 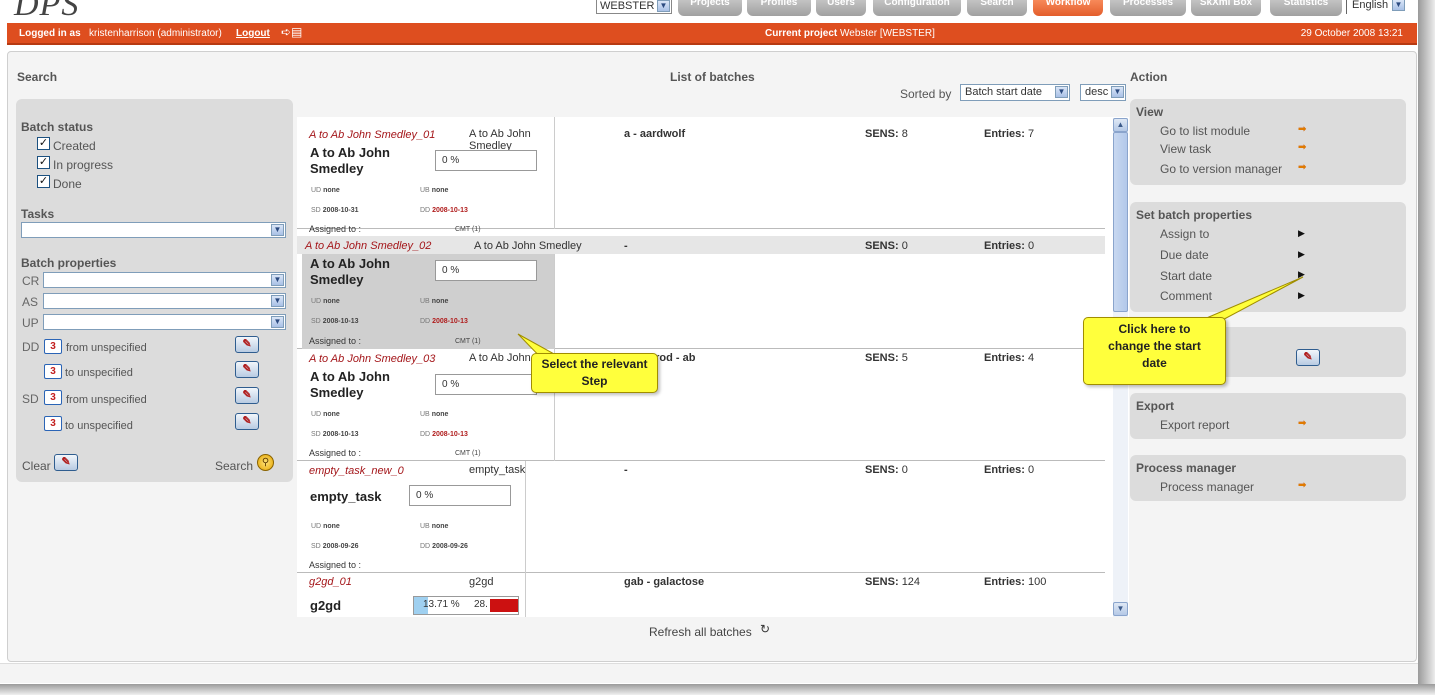 I want to click on start-date-link: Start date, so click(x=1186, y=276).